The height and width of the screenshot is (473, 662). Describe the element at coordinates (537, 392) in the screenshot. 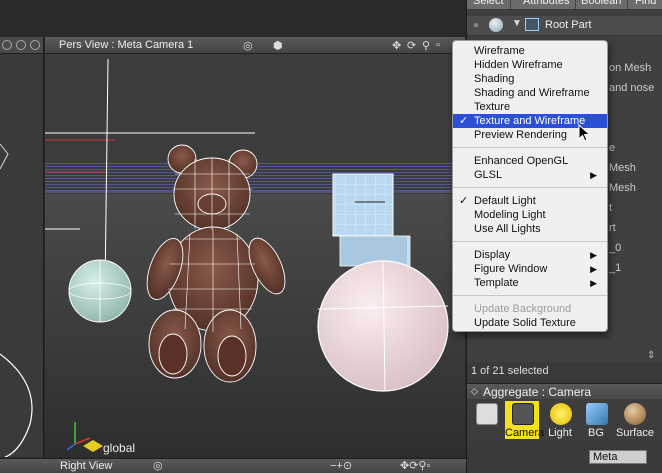

I see `aggregate-title: Aggregate : Camera` at that location.